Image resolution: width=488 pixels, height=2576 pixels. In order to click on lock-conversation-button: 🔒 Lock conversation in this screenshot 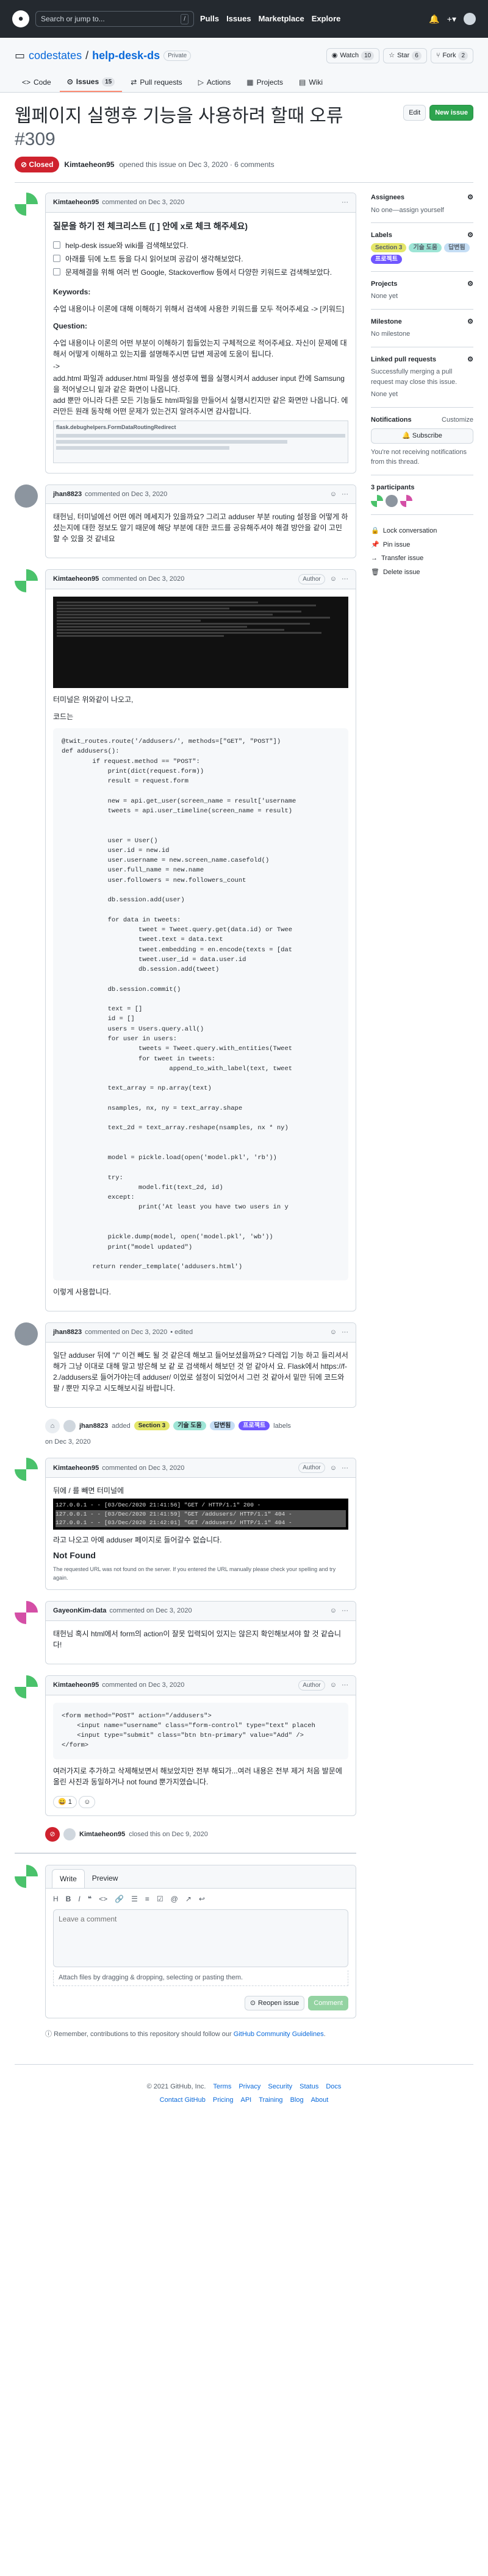, I will do `click(422, 531)`.